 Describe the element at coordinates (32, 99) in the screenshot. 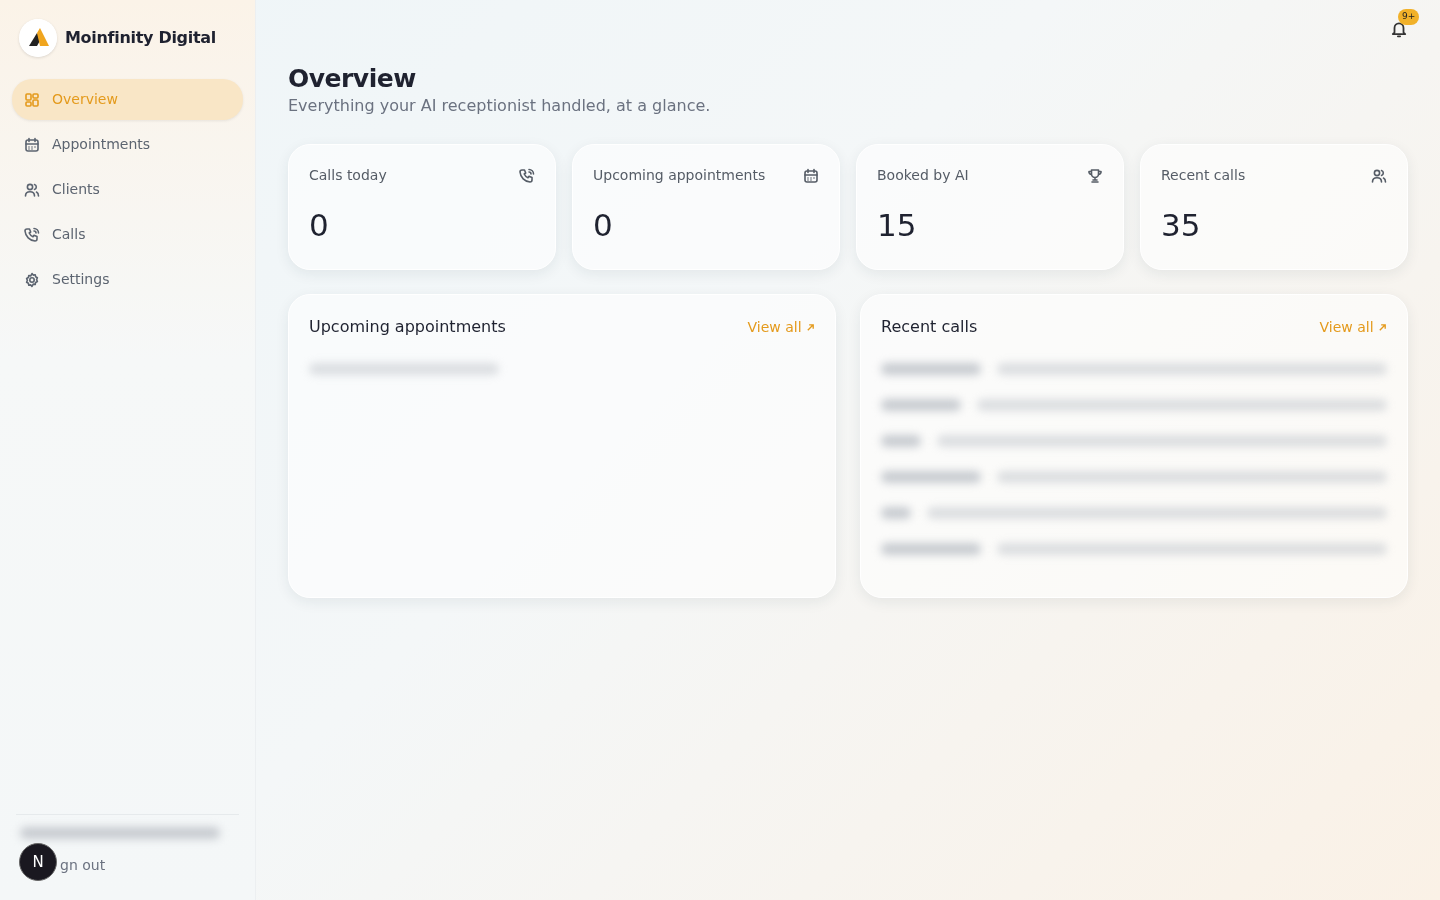

I see `grid-icon` at that location.